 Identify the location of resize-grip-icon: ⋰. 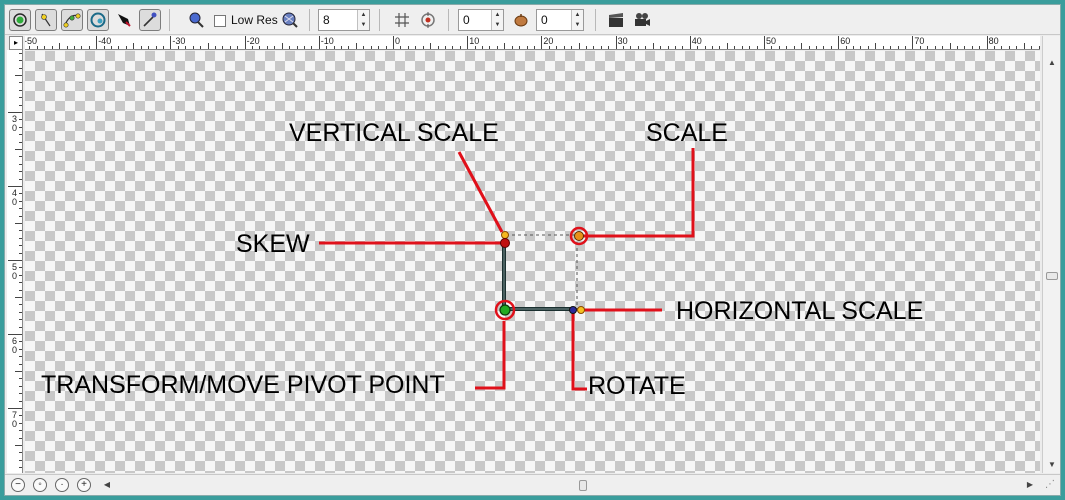
(1050, 485).